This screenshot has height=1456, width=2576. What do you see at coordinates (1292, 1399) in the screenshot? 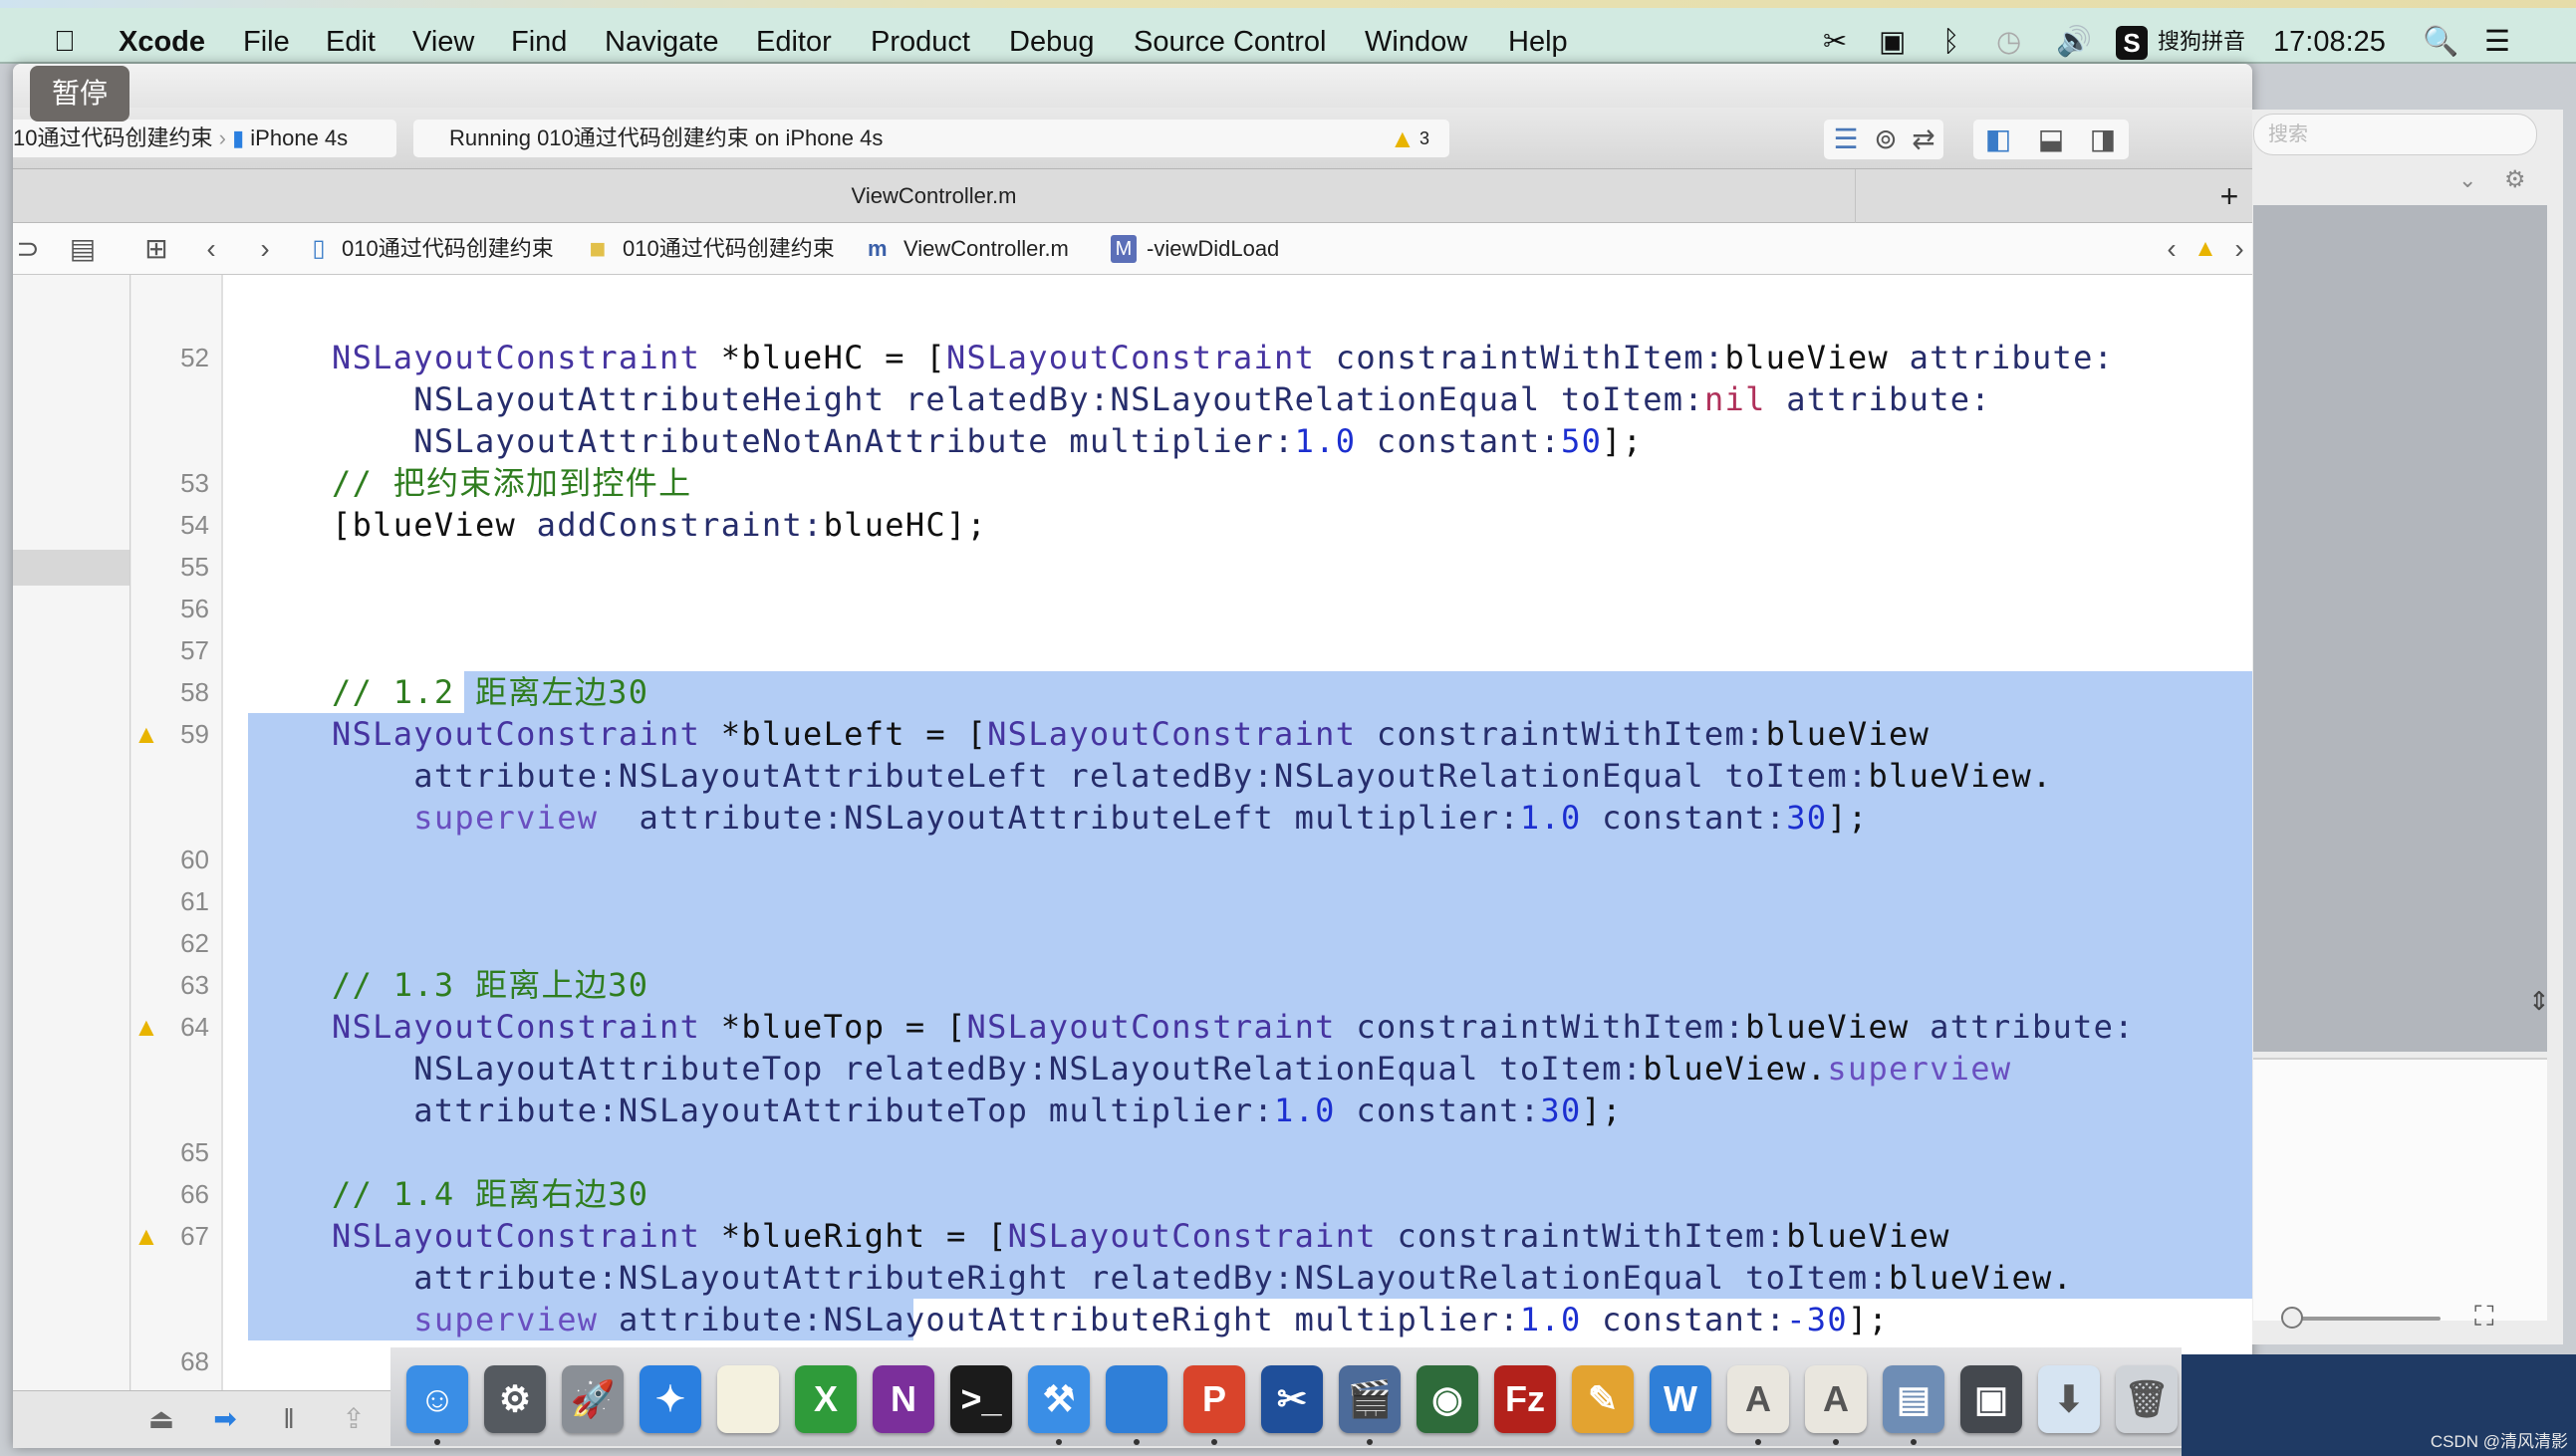
I see `dock-snipping-tool-icon: ✂` at bounding box center [1292, 1399].